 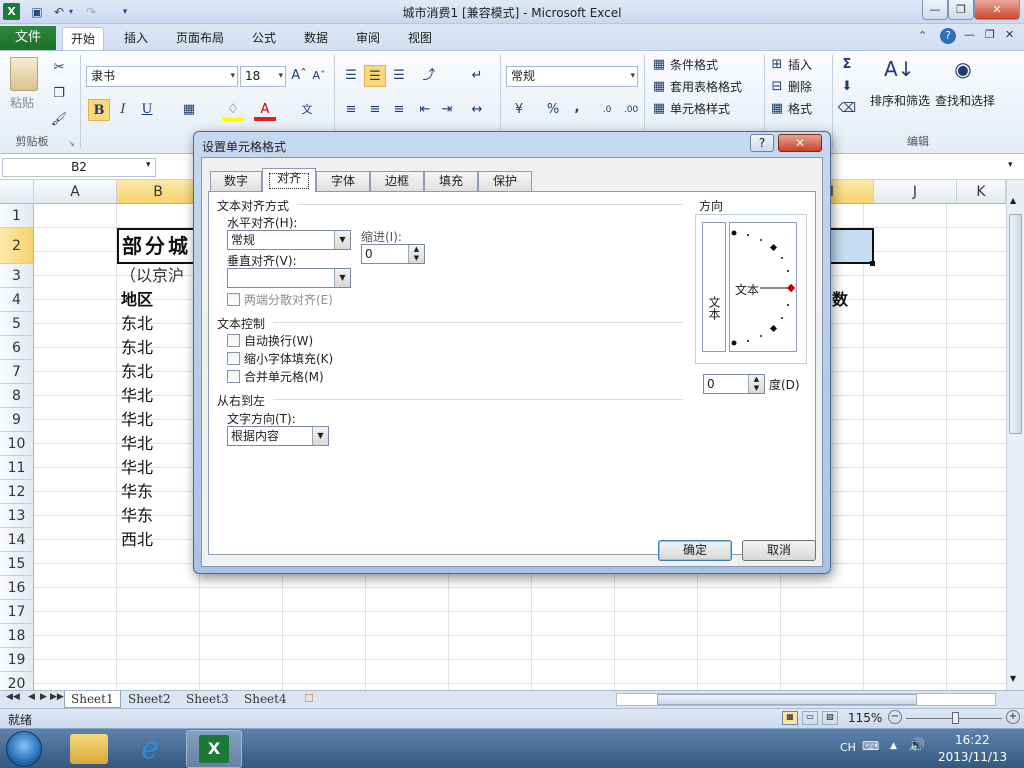 What do you see at coordinates (289, 278) in the screenshot?
I see `vertical-select: ▼` at bounding box center [289, 278].